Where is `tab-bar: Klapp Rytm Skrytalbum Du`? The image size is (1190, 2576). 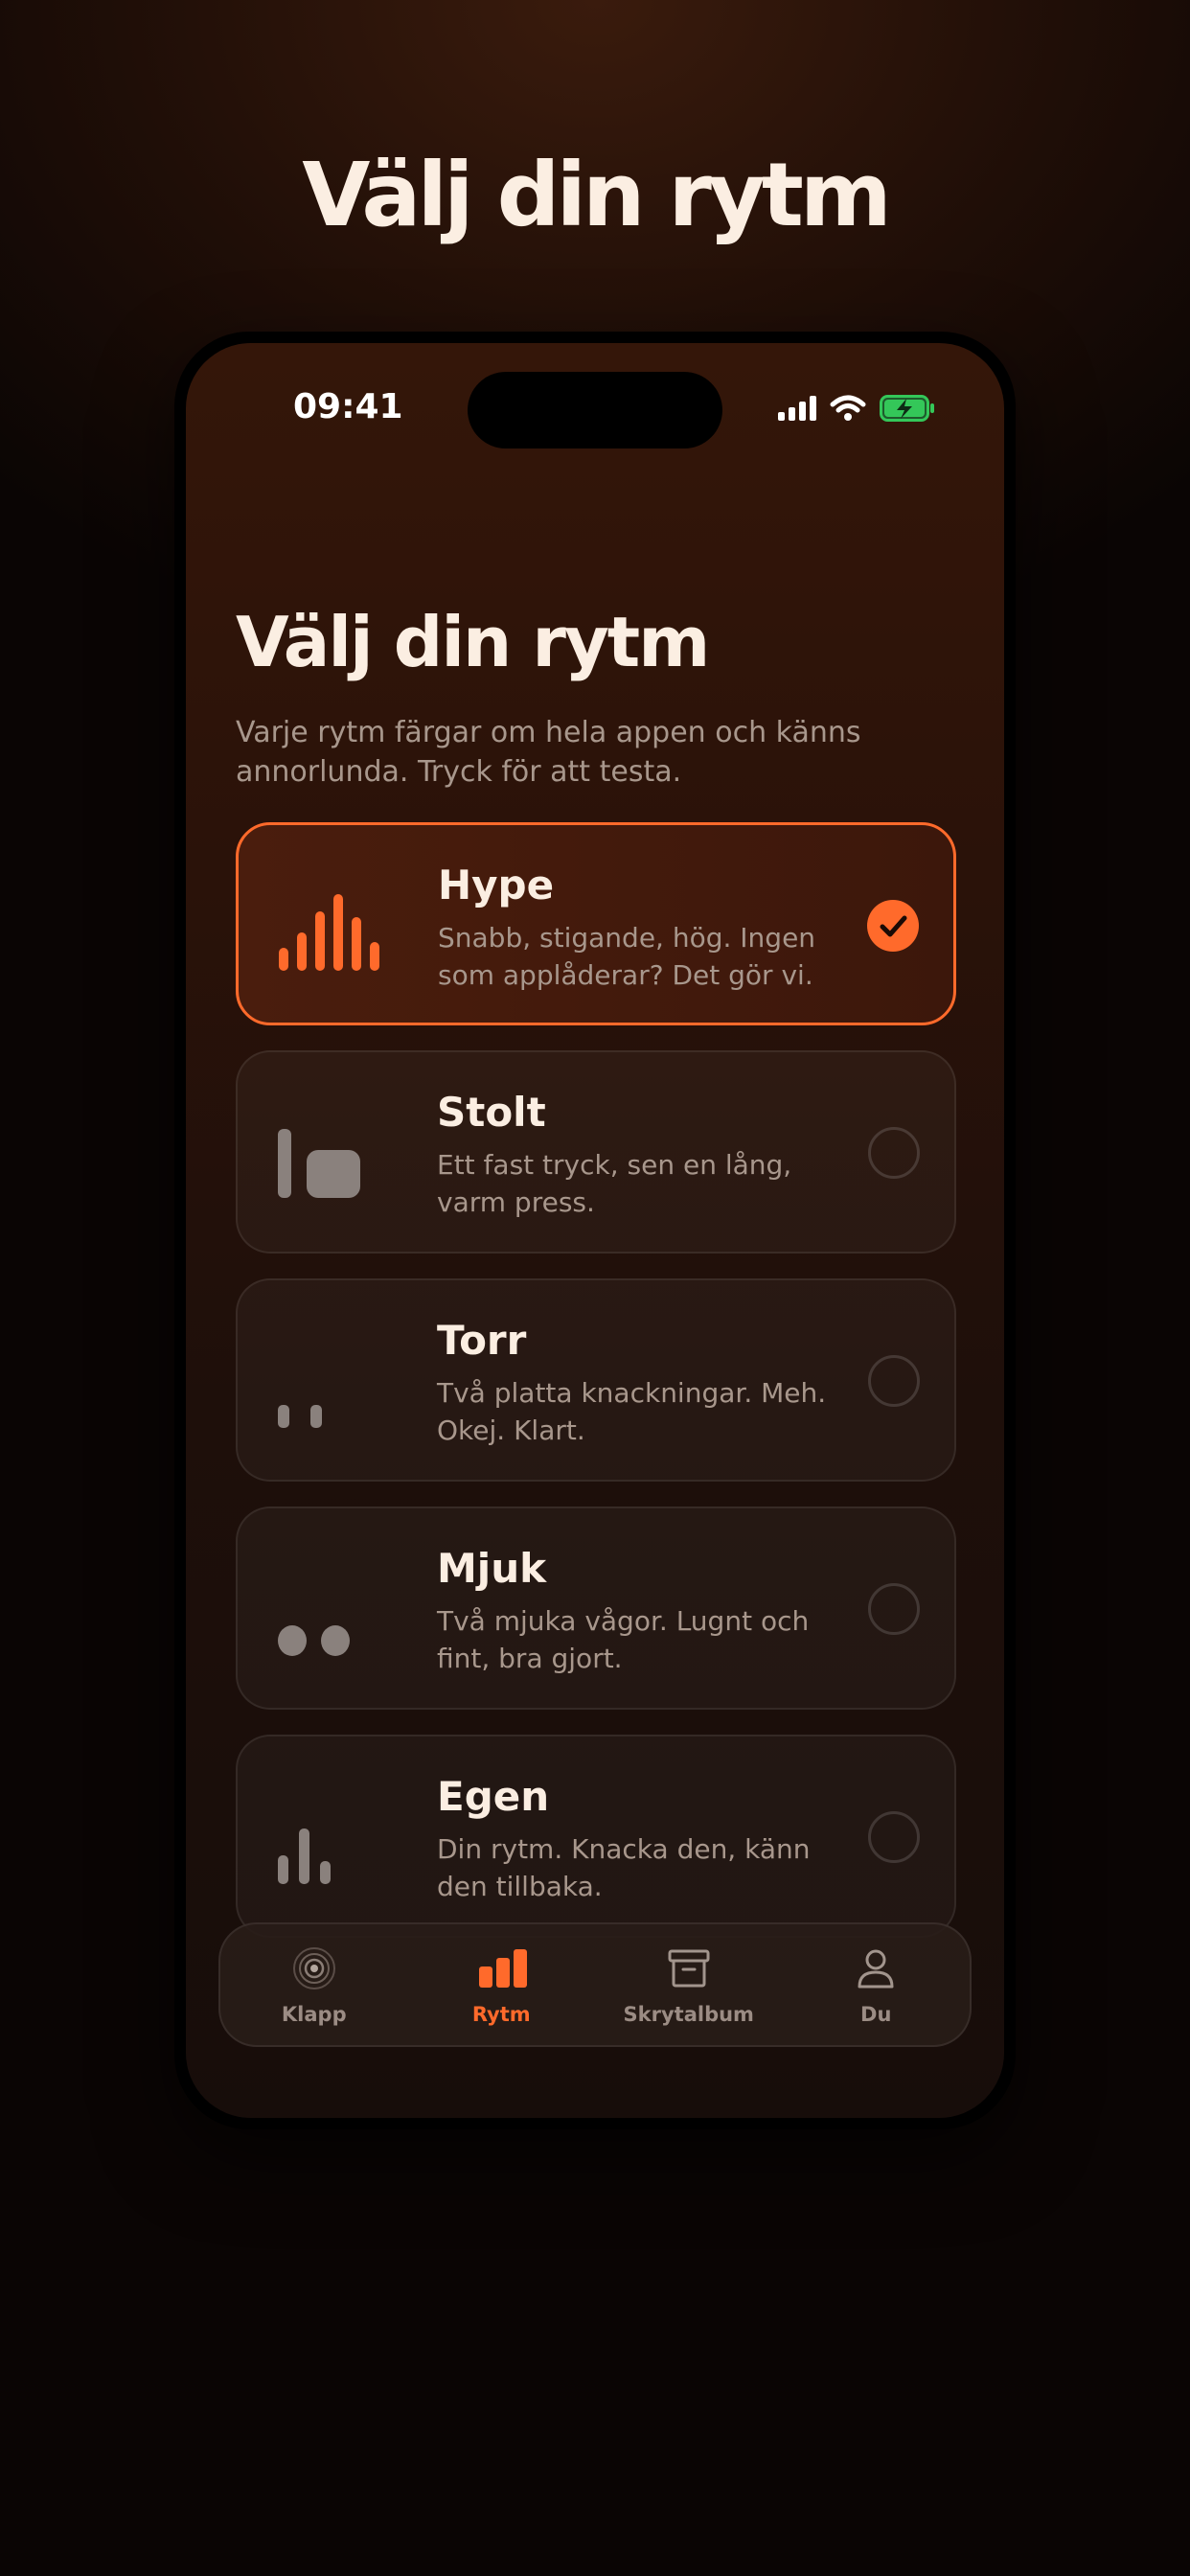
tab-bar: Klapp Rytm Skrytalbum Du is located at coordinates (595, 1984).